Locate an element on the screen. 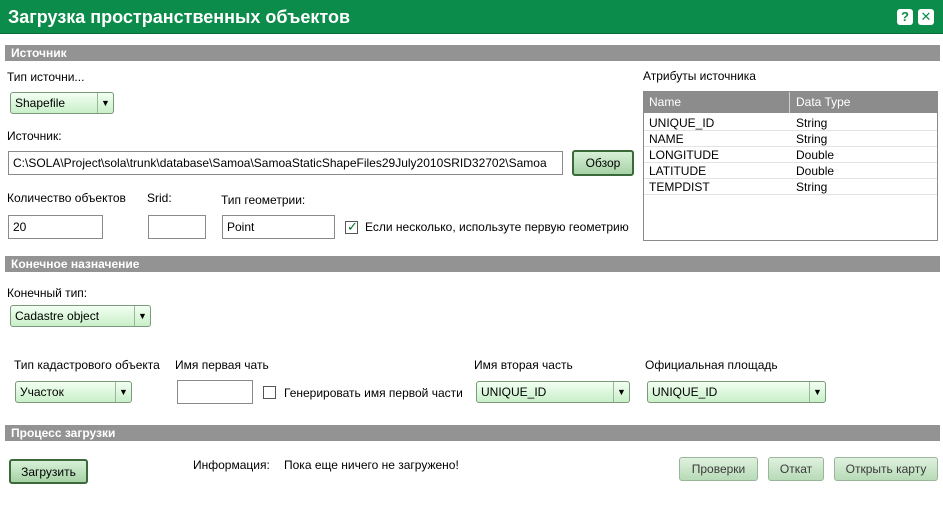  info-label: Информация: is located at coordinates (231, 465).